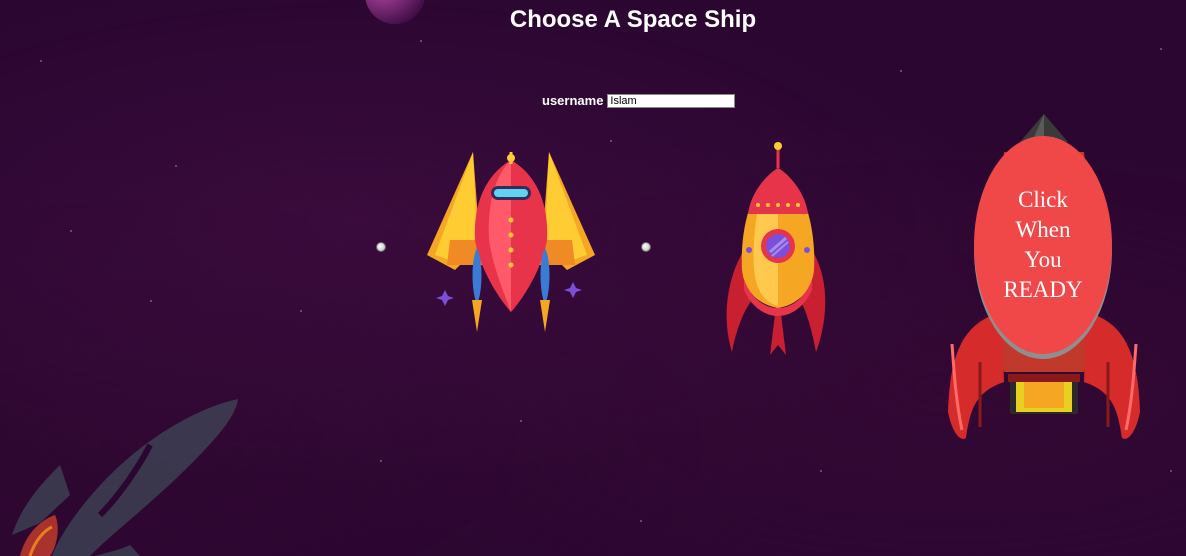 The image size is (1186, 556). I want to click on ready-line-2: When, so click(1043, 229).